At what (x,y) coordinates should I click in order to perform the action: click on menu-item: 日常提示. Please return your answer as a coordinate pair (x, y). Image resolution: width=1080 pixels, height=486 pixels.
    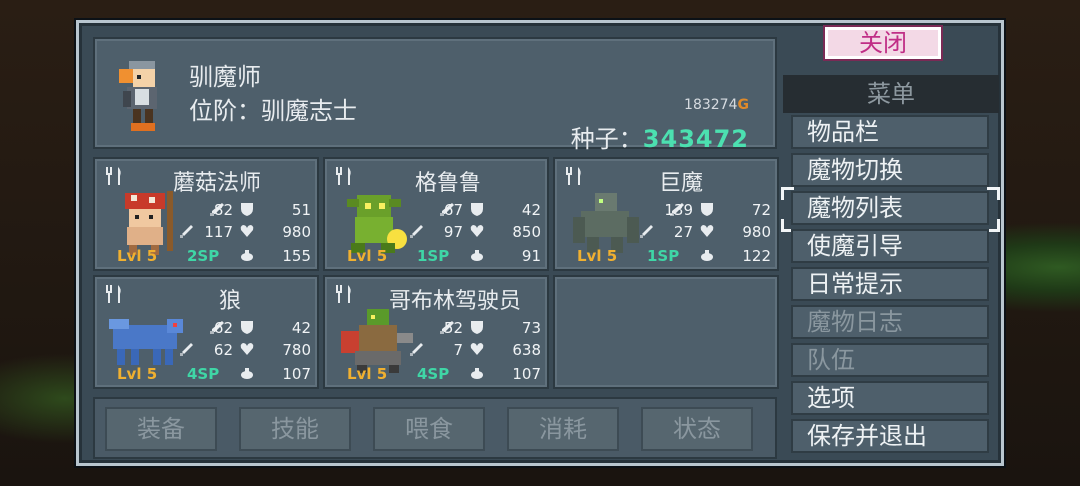
    Looking at the image, I should click on (890, 284).